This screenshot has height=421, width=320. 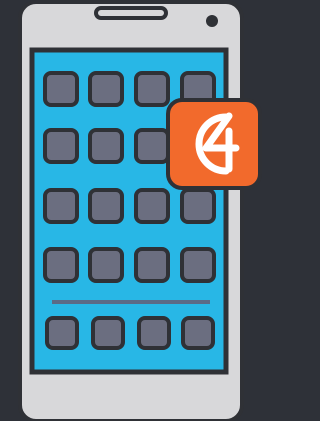 I want to click on camera-icon, so click(x=212, y=21).